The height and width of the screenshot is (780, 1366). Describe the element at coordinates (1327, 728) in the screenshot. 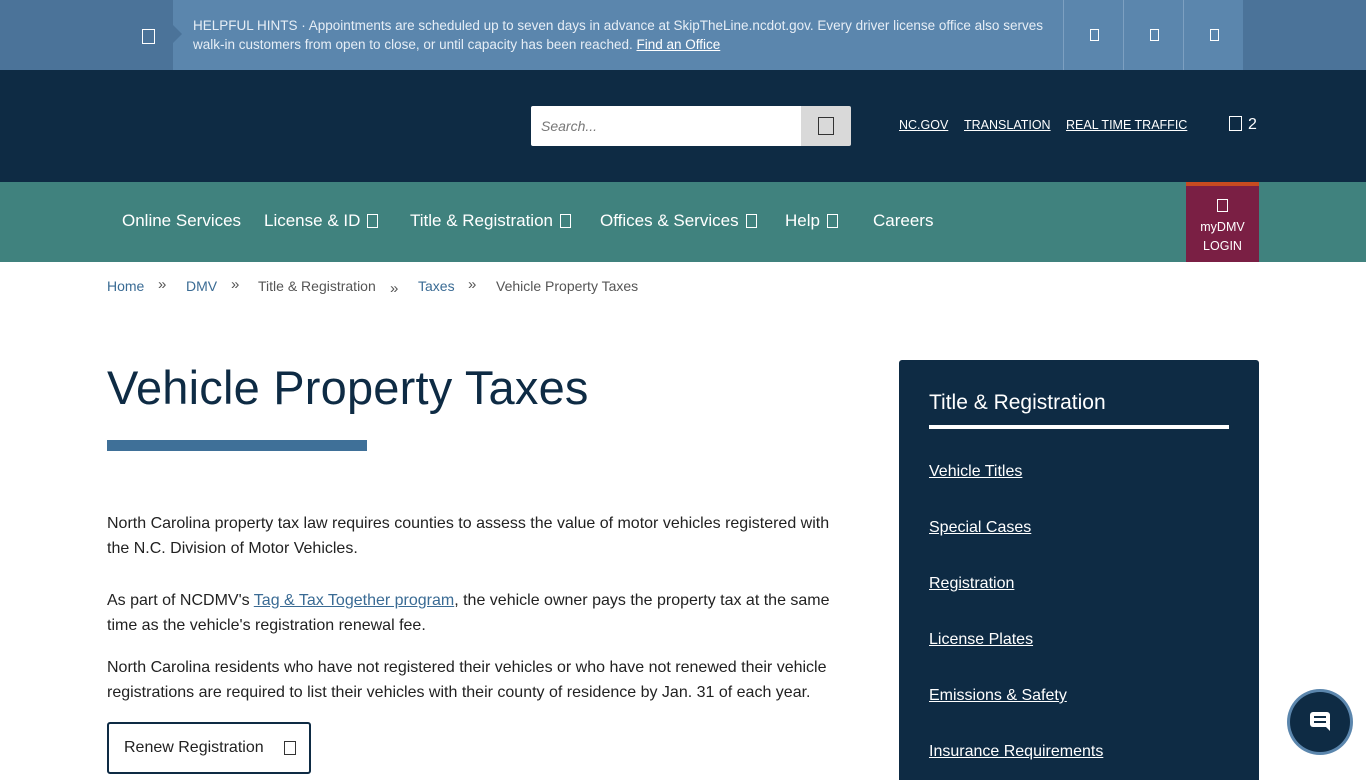

I see `chat-icon-tail` at that location.